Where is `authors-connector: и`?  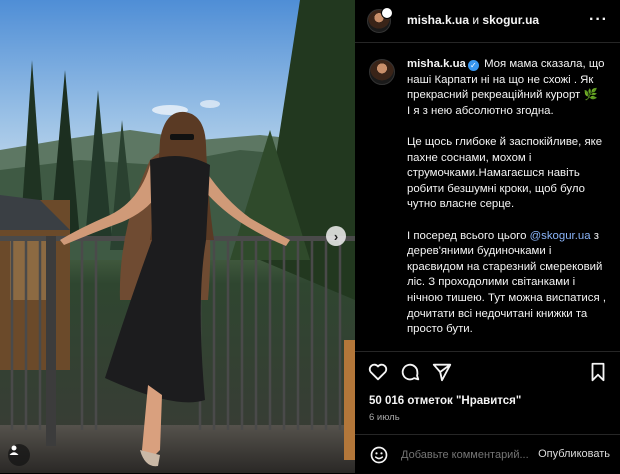
authors-connector: и is located at coordinates (476, 20).